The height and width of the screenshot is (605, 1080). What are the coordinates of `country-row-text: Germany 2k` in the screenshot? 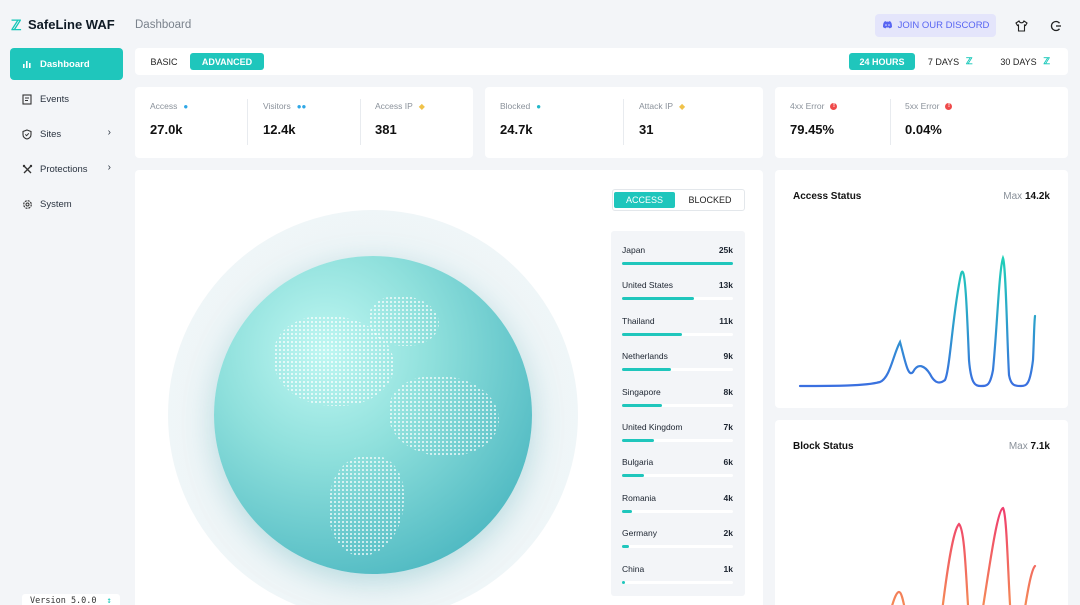 It's located at (677, 533).